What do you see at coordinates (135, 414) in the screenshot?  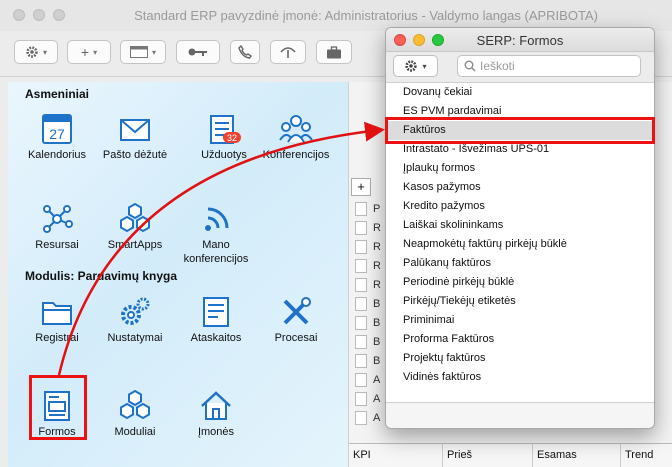 I see `modules-launcher: Moduliai` at bounding box center [135, 414].